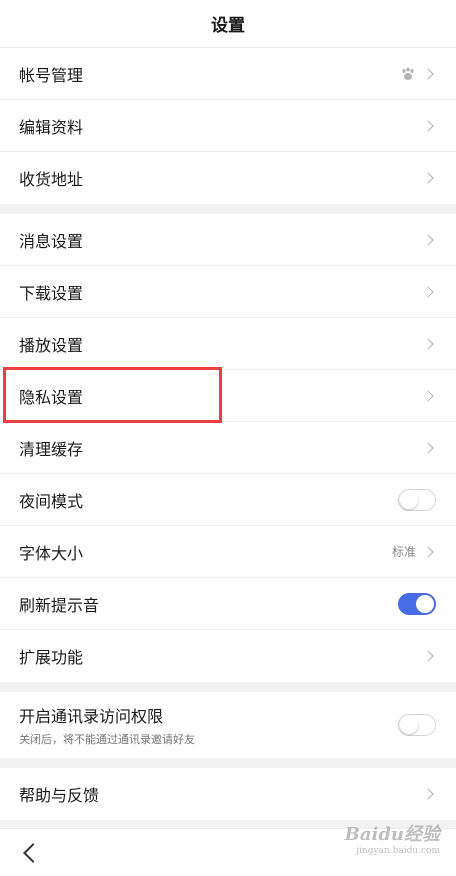 The width and height of the screenshot is (456, 876). What do you see at coordinates (51, 553) in the screenshot?
I see `row-label: 字体大小` at bounding box center [51, 553].